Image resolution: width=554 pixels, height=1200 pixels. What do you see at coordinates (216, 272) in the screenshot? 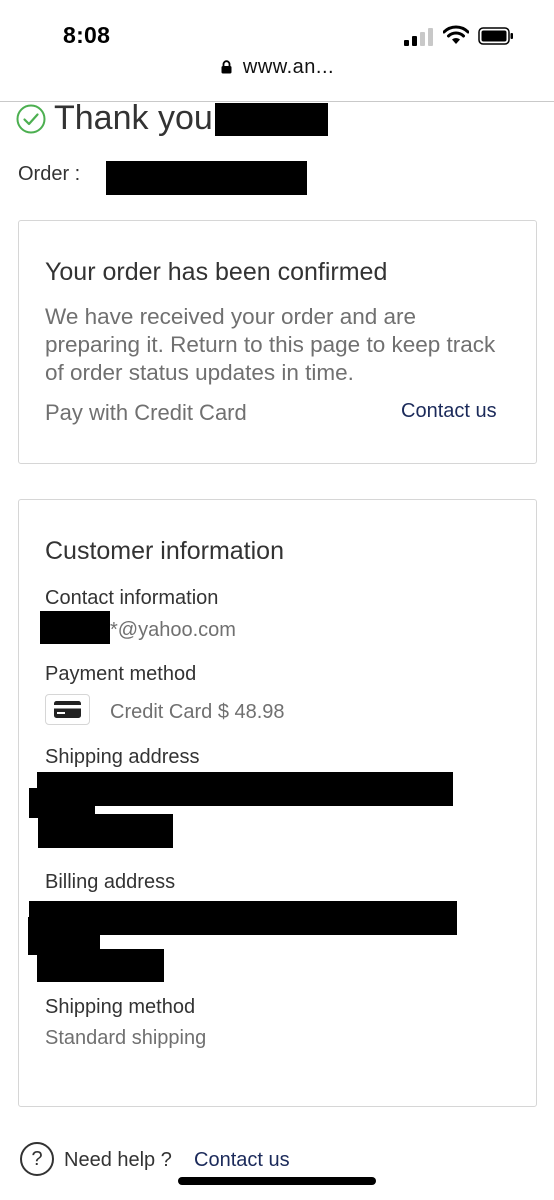
I see `confirmation-title: Your order has been confirmed` at bounding box center [216, 272].